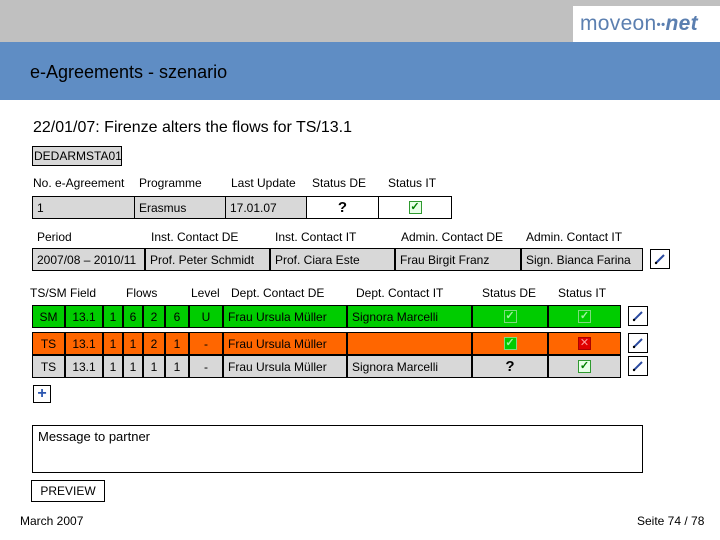 Image resolution: width=720 pixels, height=540 pixels. What do you see at coordinates (332, 259) in the screenshot?
I see `inst-contact-it-cell: Prof. Ciara Este` at bounding box center [332, 259].